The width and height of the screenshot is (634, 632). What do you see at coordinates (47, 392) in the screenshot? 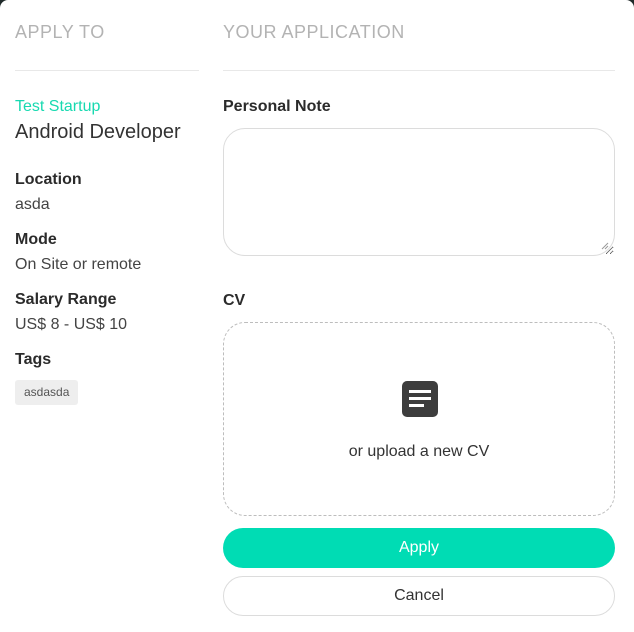
I see `tag-chip: asdasda` at bounding box center [47, 392].